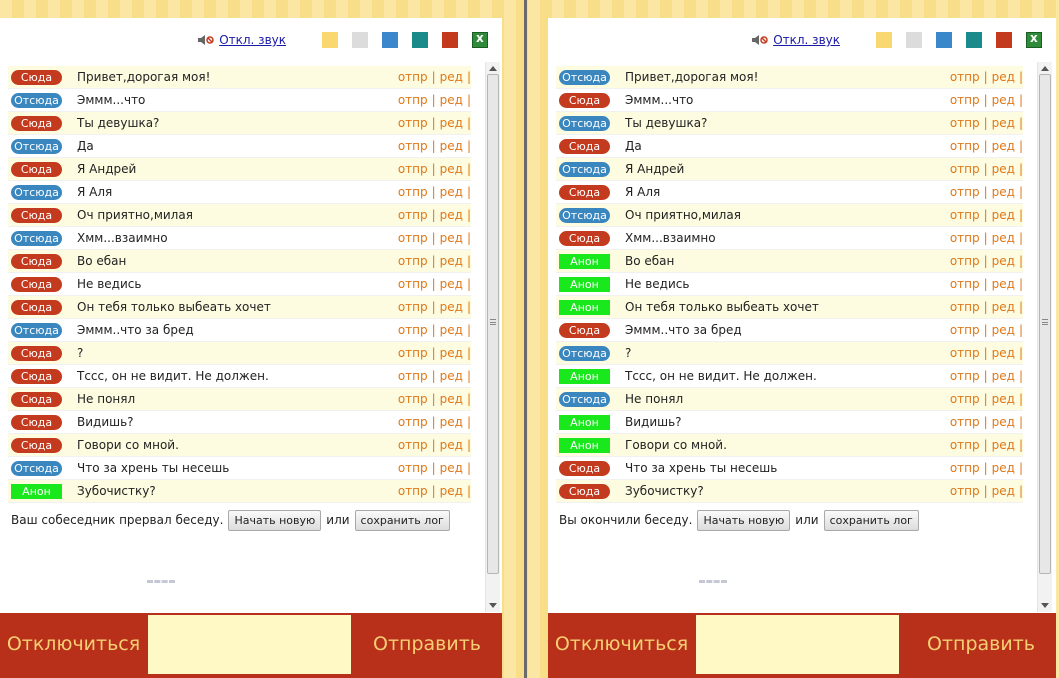 The width and height of the screenshot is (1059, 678). I want to click on new-chat-button: Начать новую, so click(275, 520).